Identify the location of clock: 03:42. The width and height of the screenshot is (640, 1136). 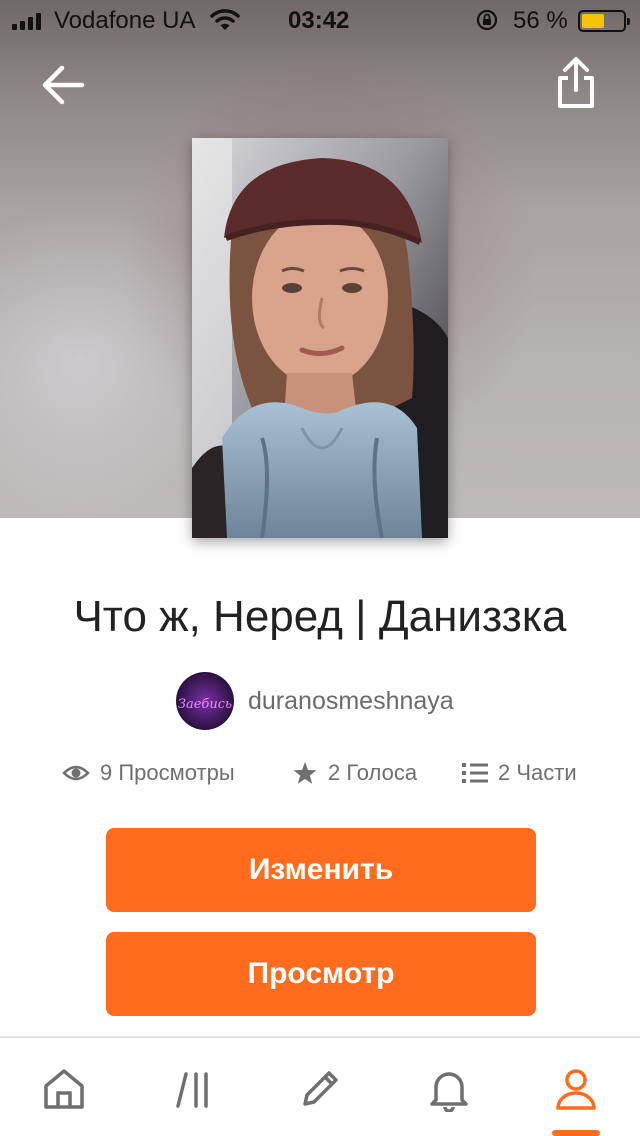
(319, 20).